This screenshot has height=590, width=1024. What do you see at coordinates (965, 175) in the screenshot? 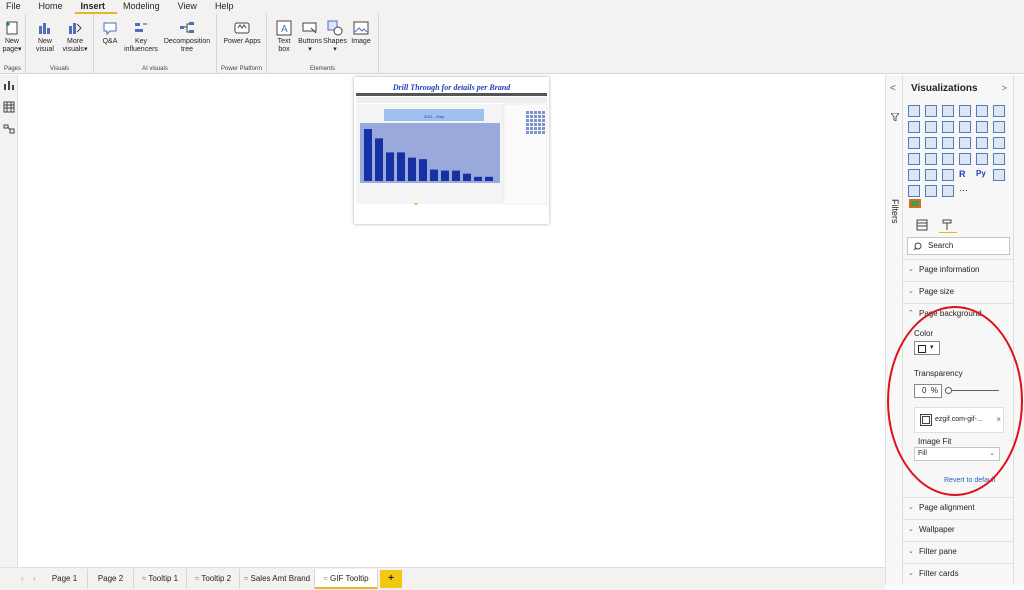
I see `r-visual-icon: R` at bounding box center [965, 175].